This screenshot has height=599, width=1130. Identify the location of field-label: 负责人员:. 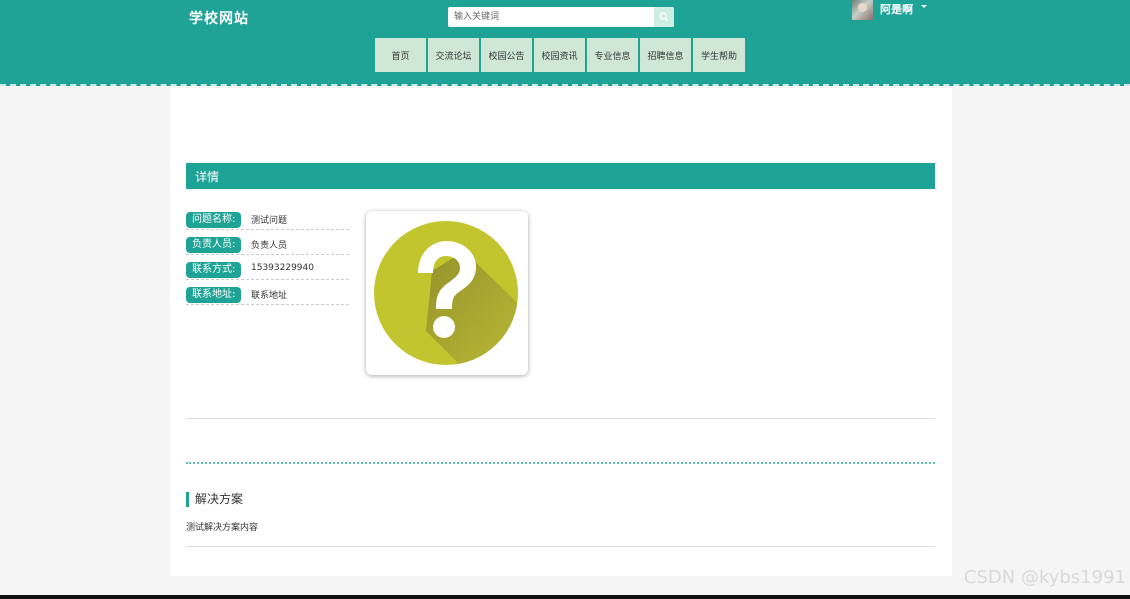
(214, 245).